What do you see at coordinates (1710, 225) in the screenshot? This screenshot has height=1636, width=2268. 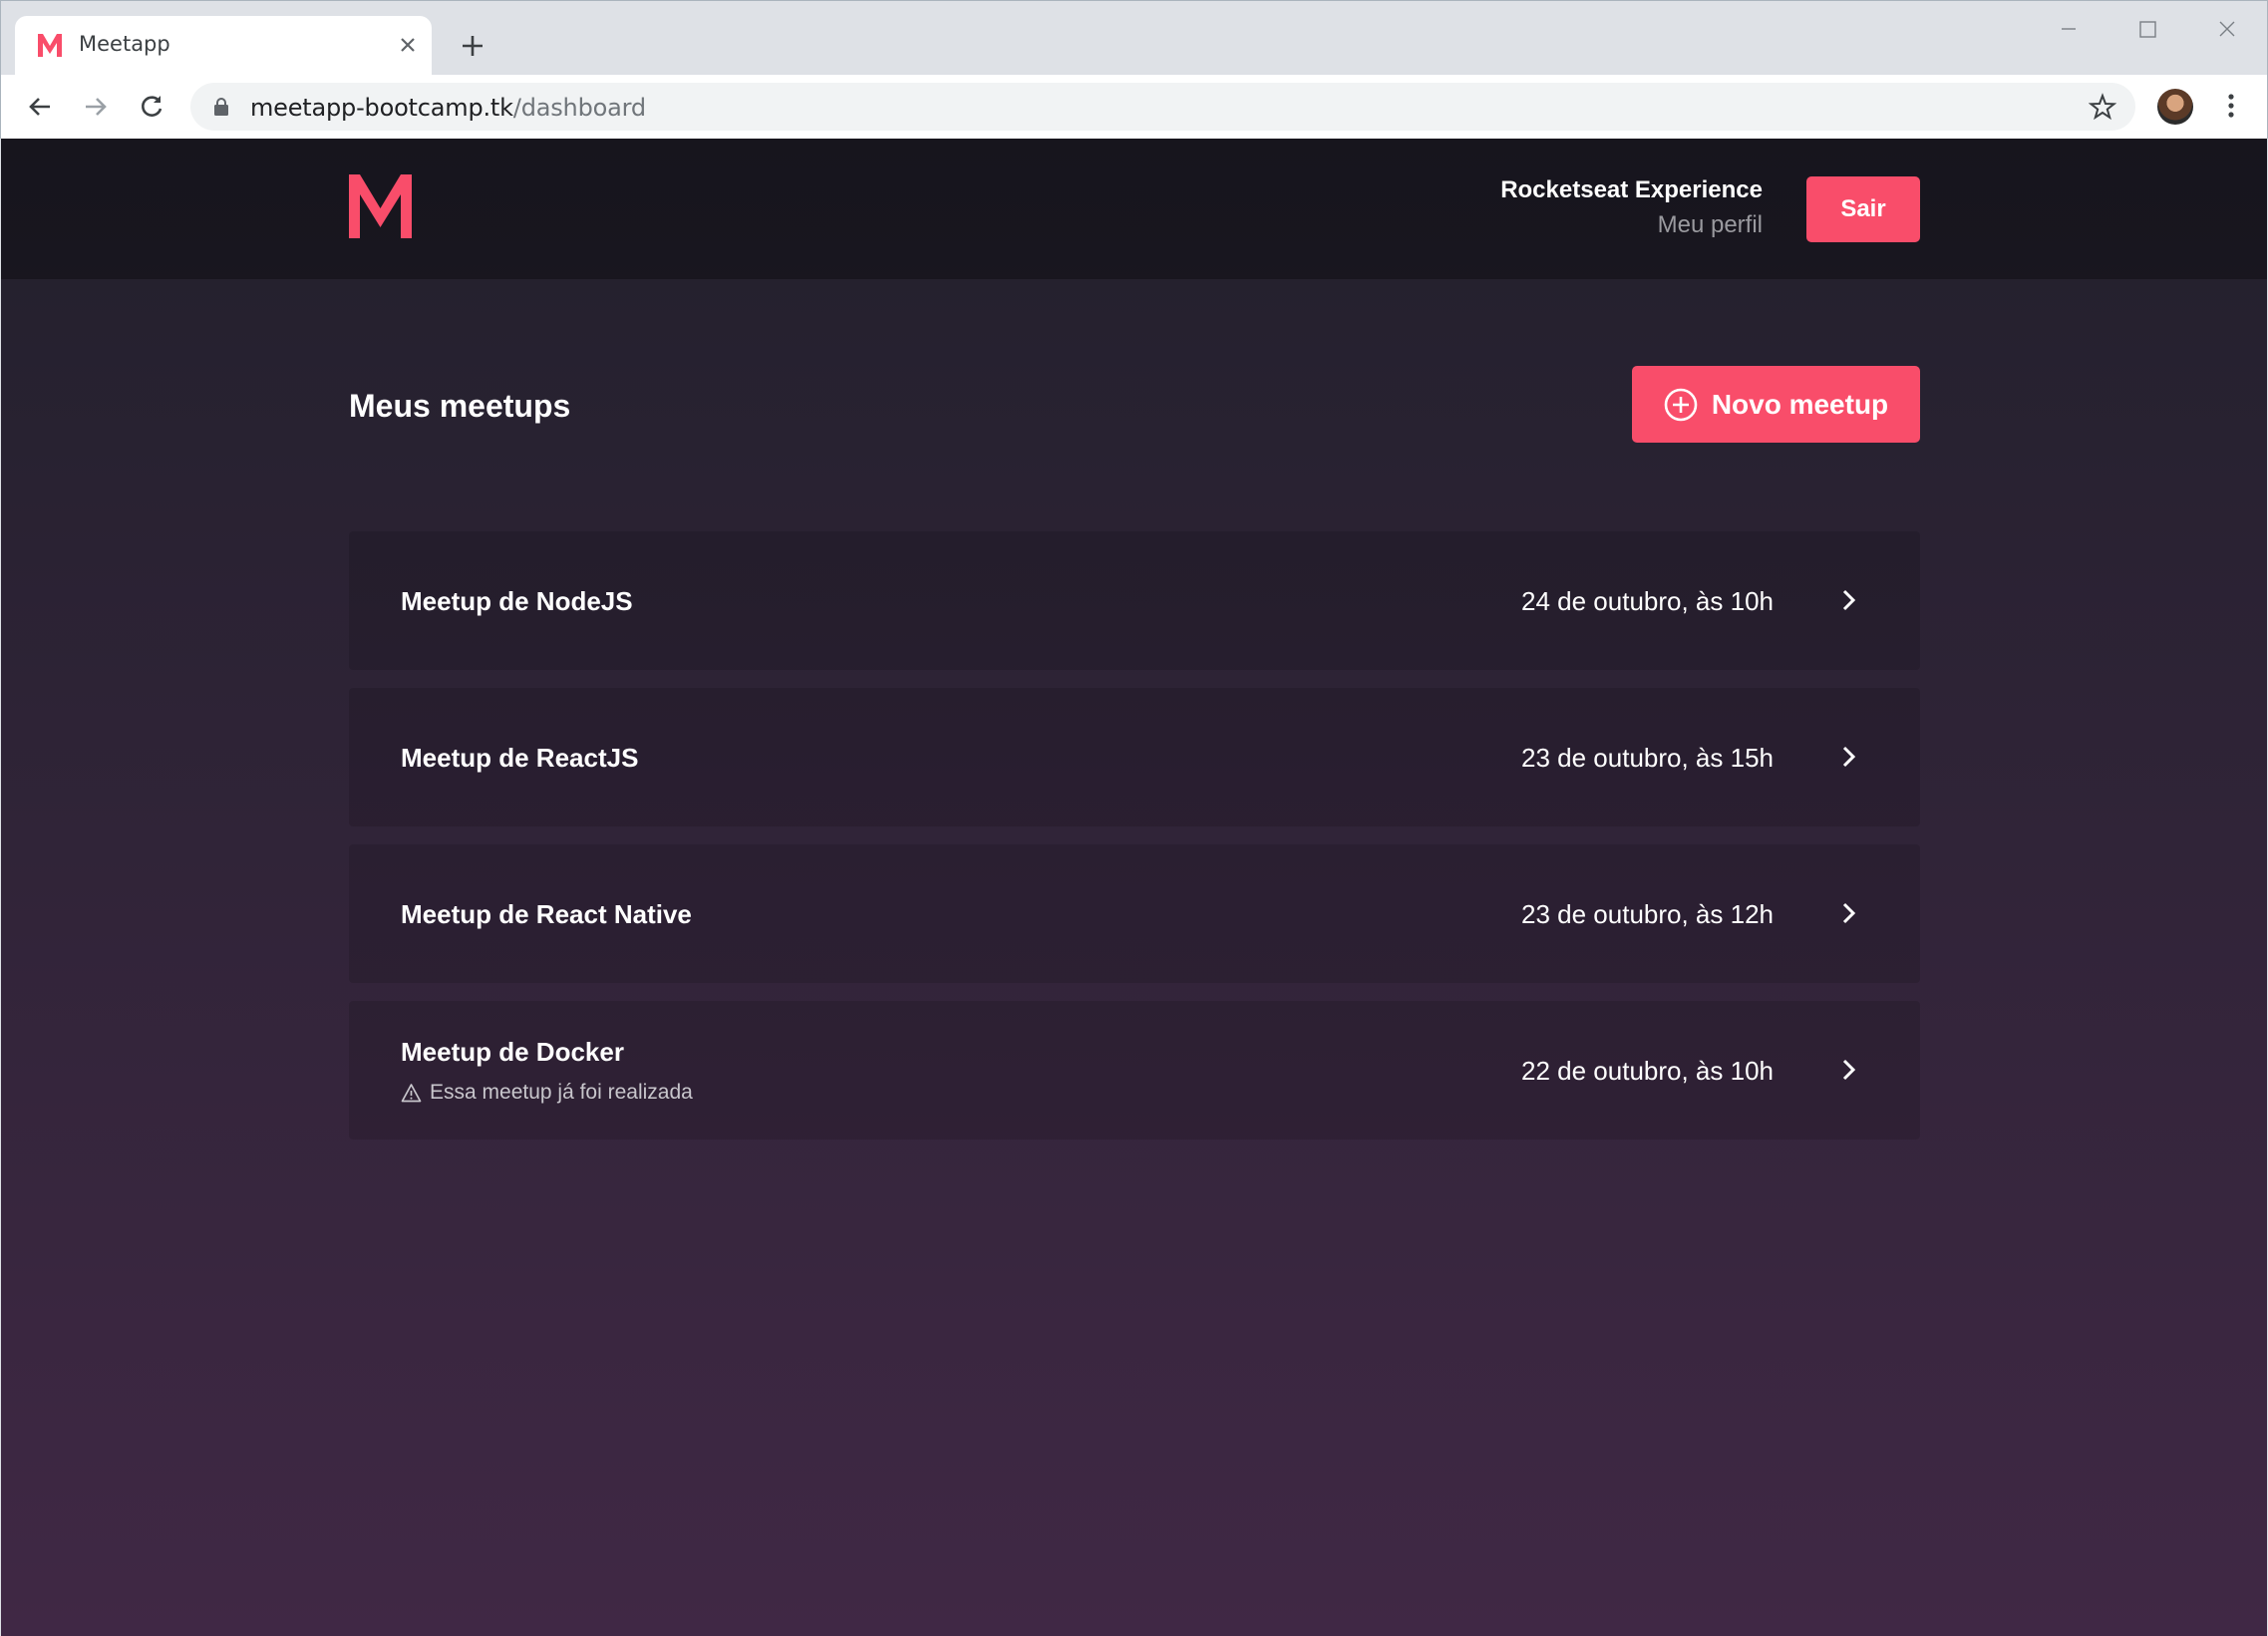 I see `profile-link: Meu perfil` at bounding box center [1710, 225].